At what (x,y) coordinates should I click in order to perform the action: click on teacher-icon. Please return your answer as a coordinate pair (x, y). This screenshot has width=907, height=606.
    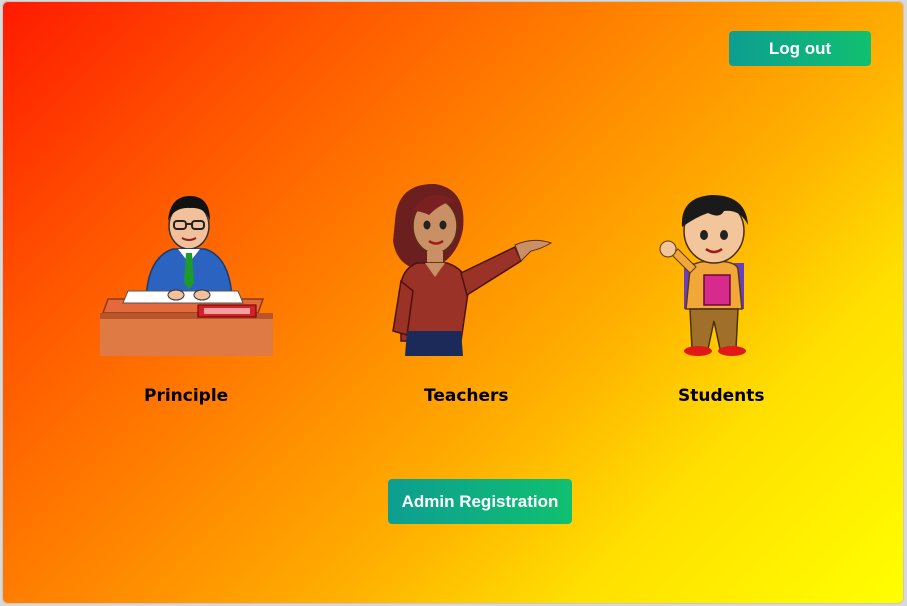
    Looking at the image, I should click on (472, 268).